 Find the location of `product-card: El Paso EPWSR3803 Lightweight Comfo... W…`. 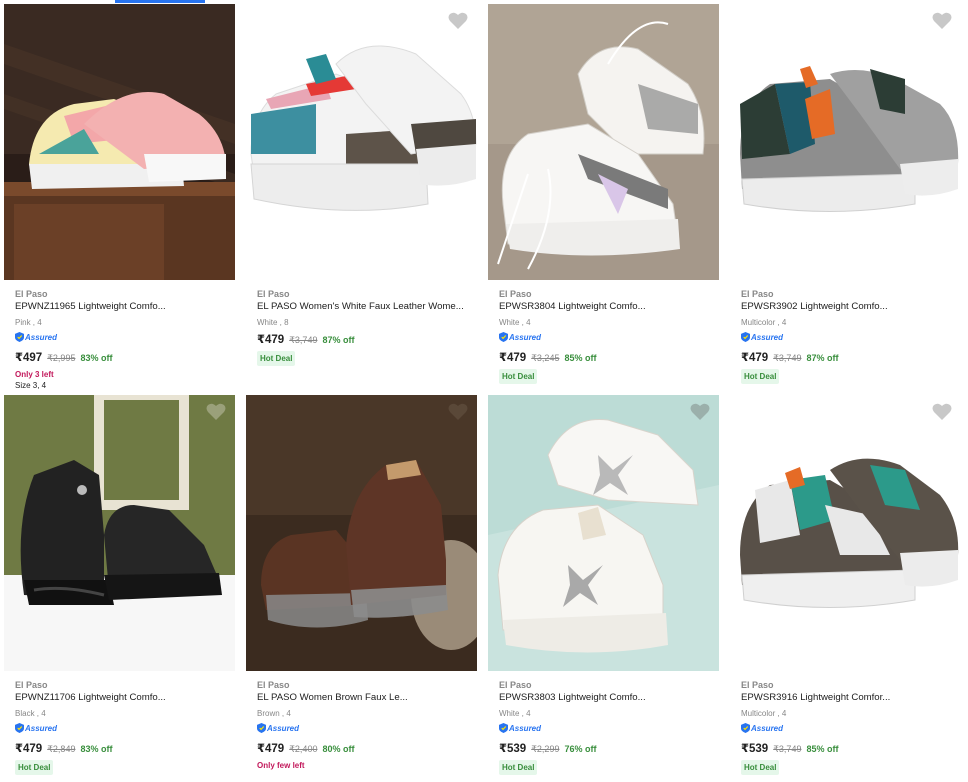

product-card: El Paso EPWSR3803 Lightweight Comfo... W… is located at coordinates (605, 586).